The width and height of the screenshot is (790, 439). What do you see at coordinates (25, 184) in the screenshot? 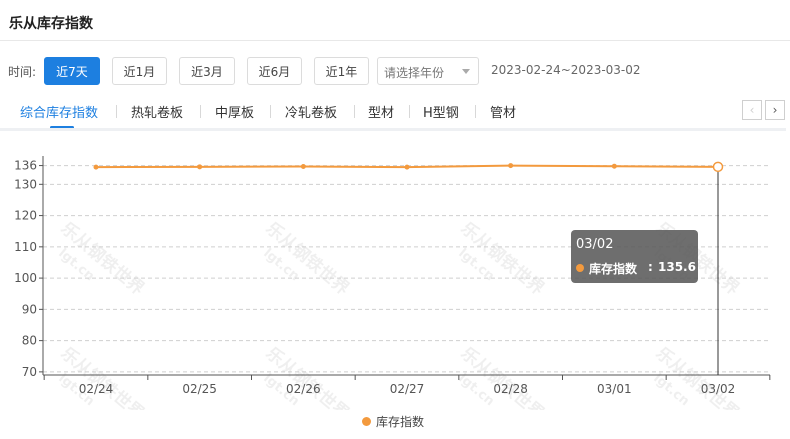
I see `y-tick-label: 130` at bounding box center [25, 184].